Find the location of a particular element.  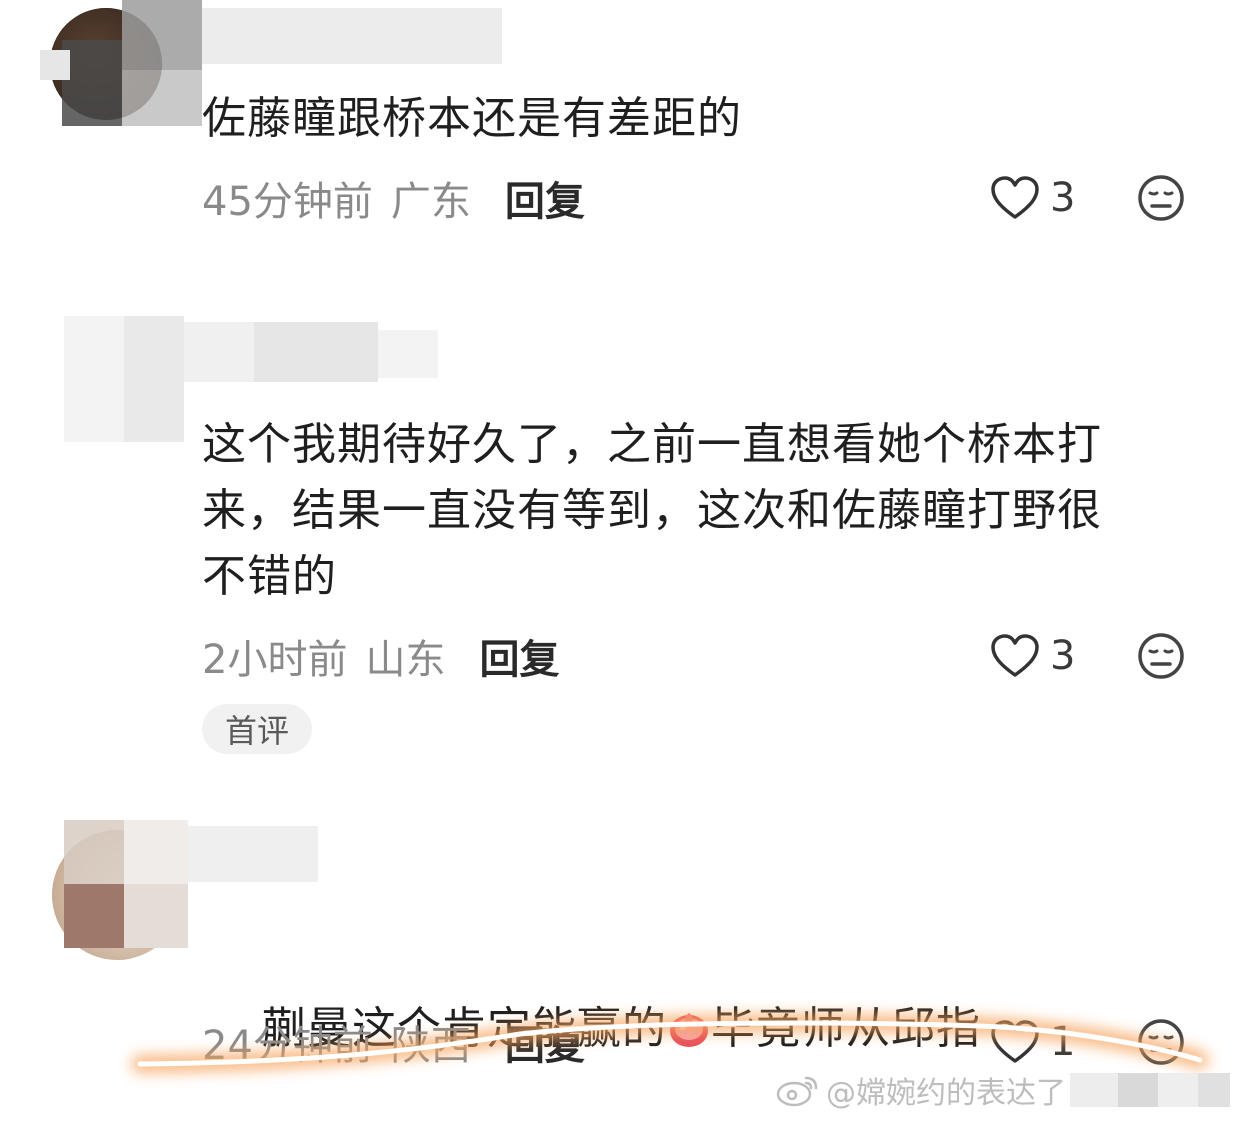

watermark-text: @嫦婉约的表达了 is located at coordinates (946, 1093).